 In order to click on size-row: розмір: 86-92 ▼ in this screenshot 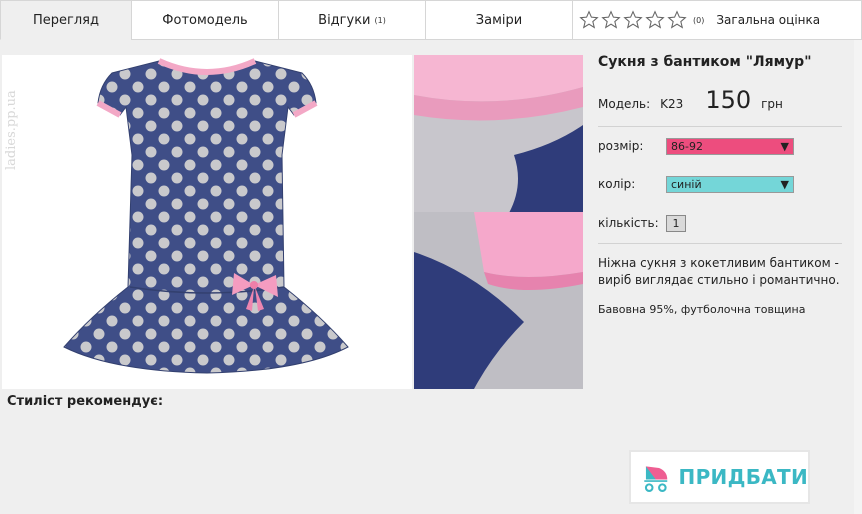, I will do `click(720, 146)`.